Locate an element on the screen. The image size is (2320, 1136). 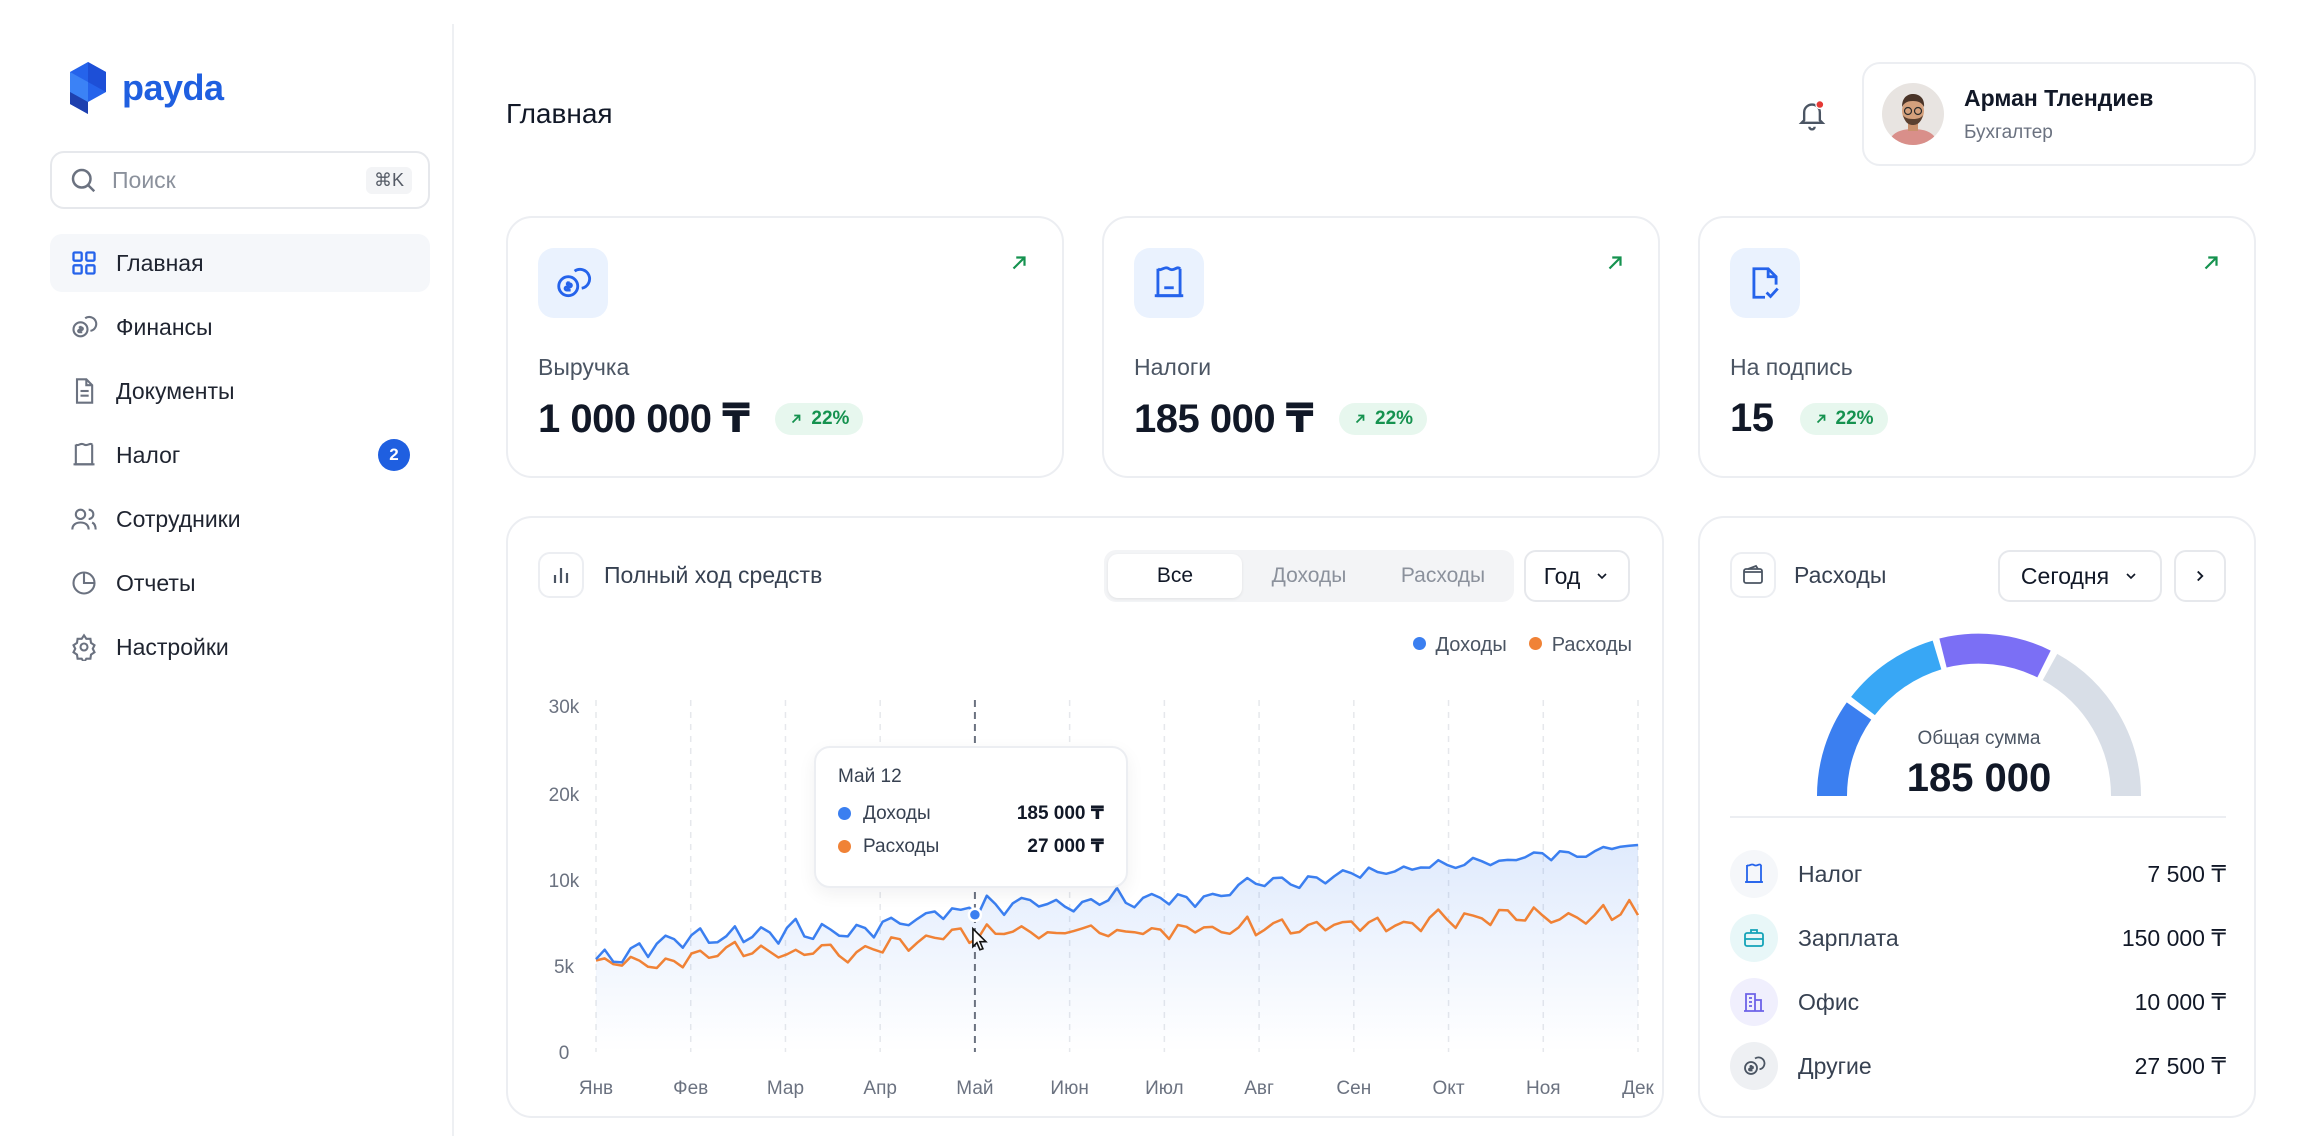
payda-logo-icon is located at coordinates (88, 88).